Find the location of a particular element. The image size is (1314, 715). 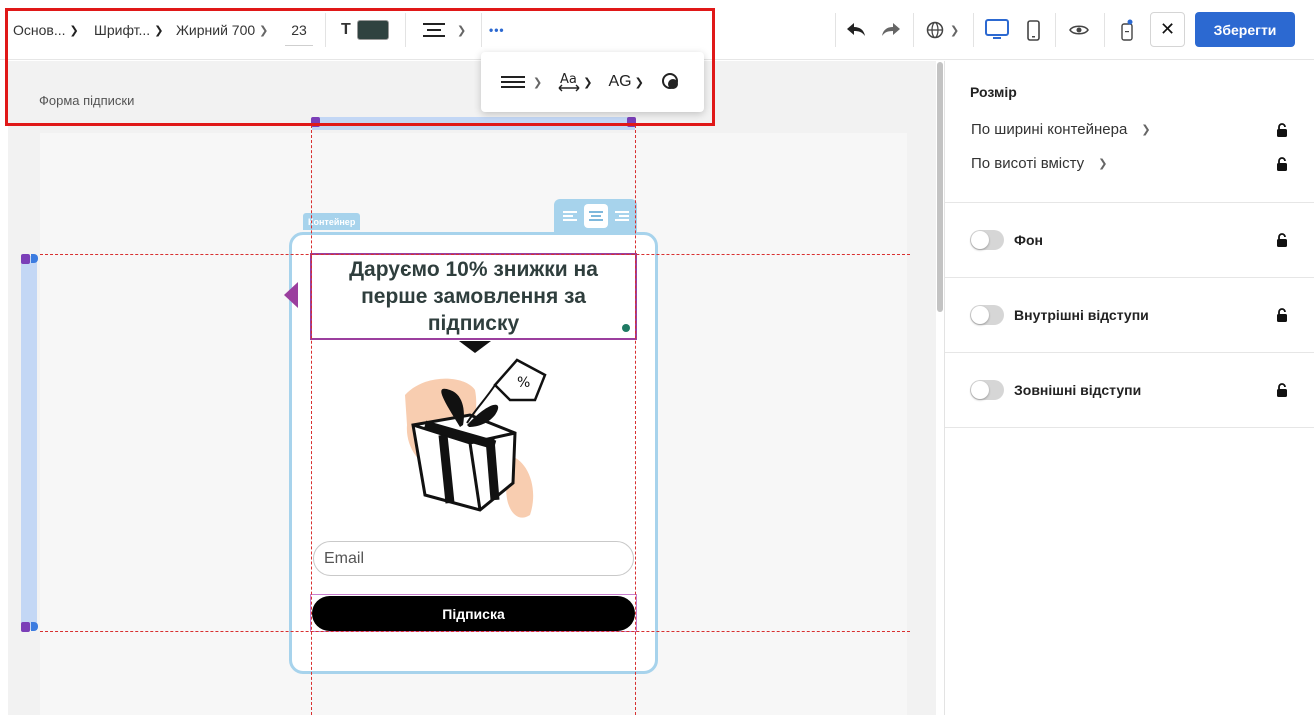

align-center-button is located at coordinates (595, 215).